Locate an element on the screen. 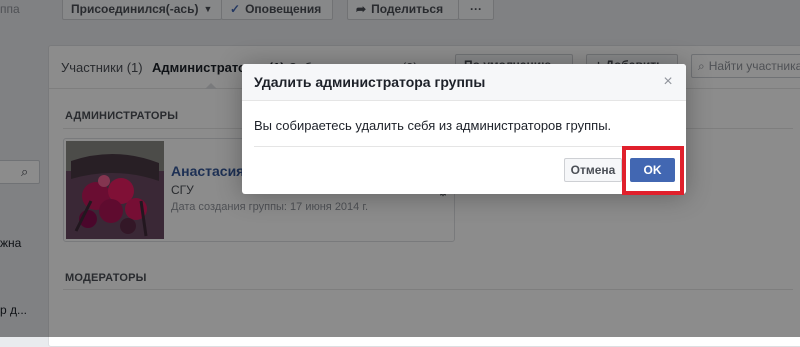 The image size is (800, 347). dialog-header: Удалить администратора группы × is located at coordinates (464, 82).